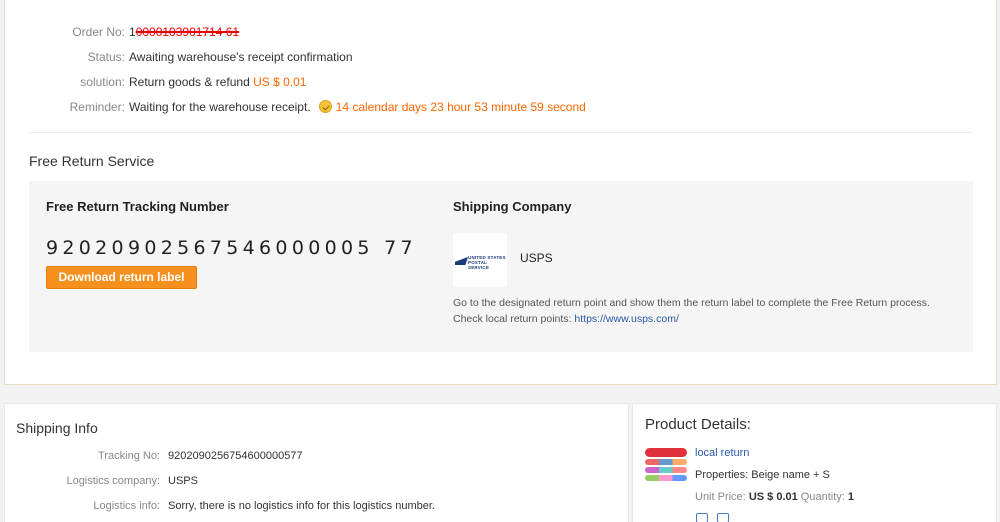  What do you see at coordinates (137, 206) in the screenshot?
I see `tracking-title: Free Return Tracking Number` at bounding box center [137, 206].